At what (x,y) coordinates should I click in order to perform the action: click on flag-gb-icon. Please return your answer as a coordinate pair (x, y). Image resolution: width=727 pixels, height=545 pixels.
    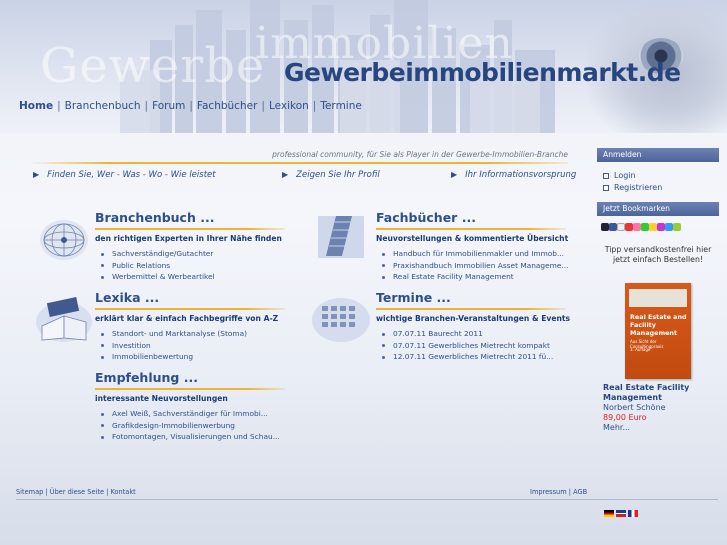
    Looking at the image, I should click on (621, 513).